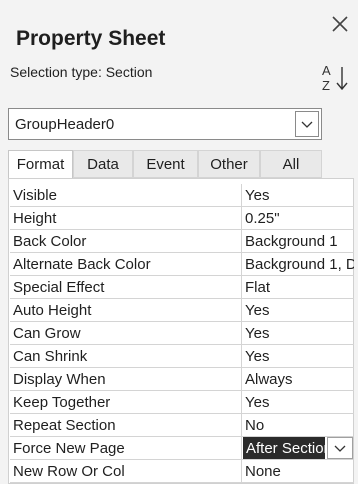 The height and width of the screenshot is (484, 358). I want to click on close-icon, so click(340, 24).